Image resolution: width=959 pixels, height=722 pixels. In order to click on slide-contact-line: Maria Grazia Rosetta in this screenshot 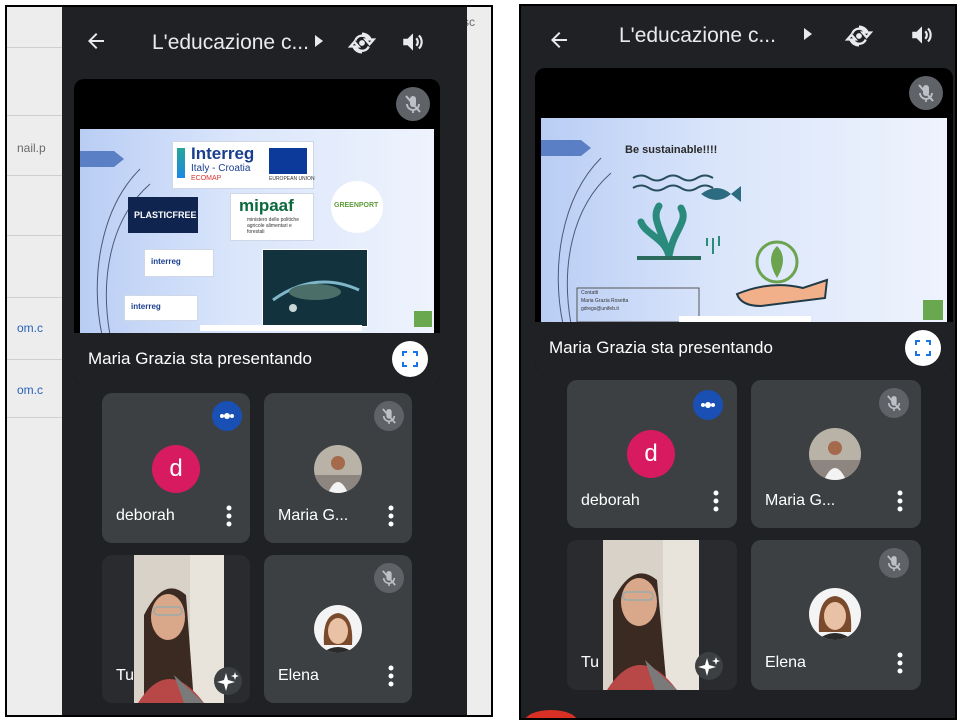, I will do `click(605, 301)`.